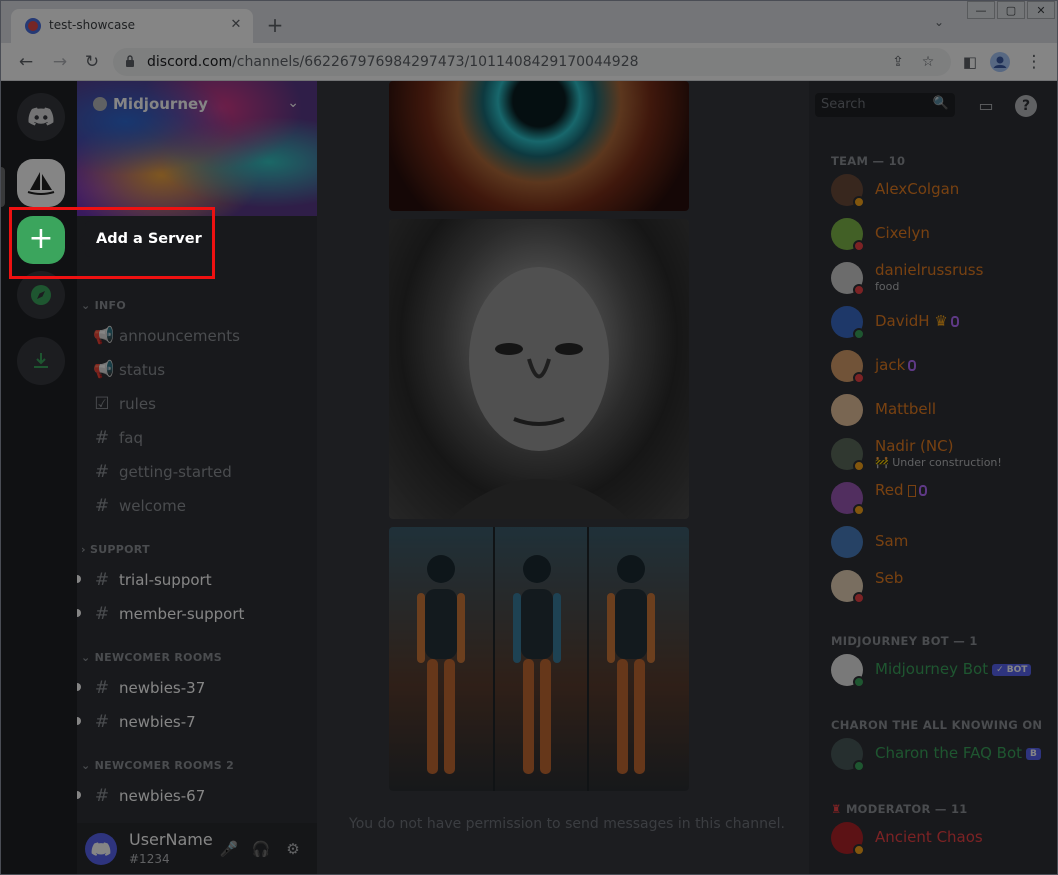  What do you see at coordinates (129, 370) in the screenshot?
I see `channel-status: 📢 status` at bounding box center [129, 370].